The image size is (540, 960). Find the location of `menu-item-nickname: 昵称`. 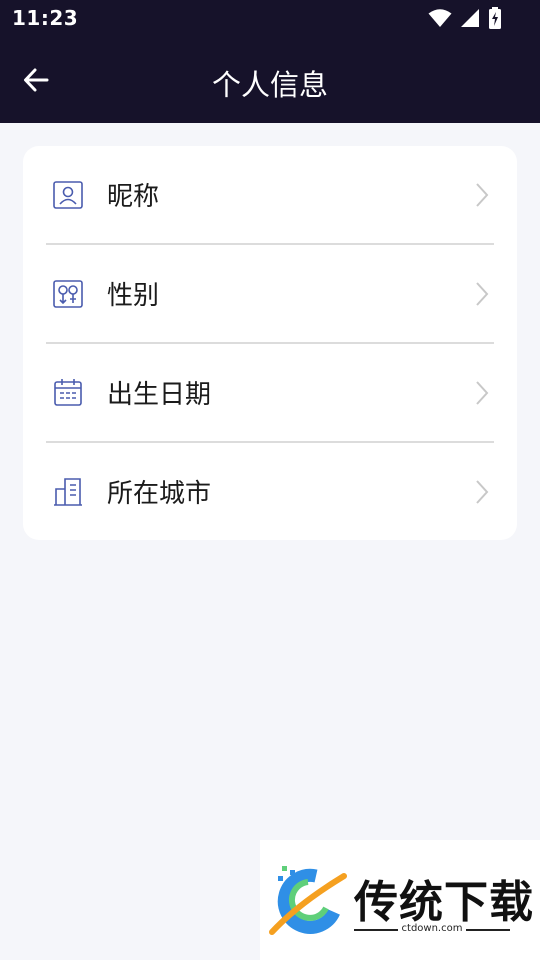

menu-item-nickname: 昵称 is located at coordinates (270, 195).